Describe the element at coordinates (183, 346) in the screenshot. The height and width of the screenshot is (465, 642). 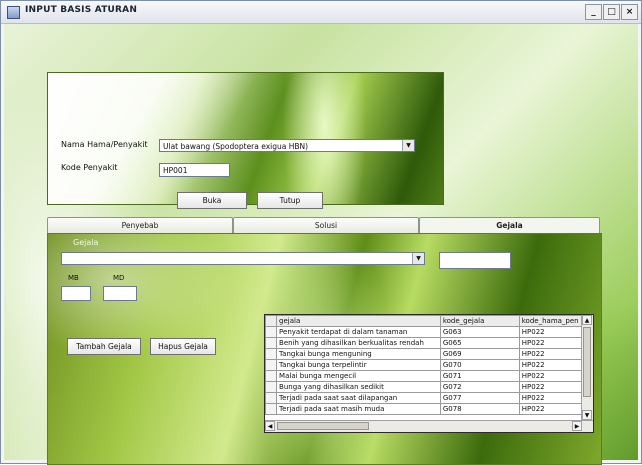
I see `hapus-gejala-button: Hapus Gejala` at that location.